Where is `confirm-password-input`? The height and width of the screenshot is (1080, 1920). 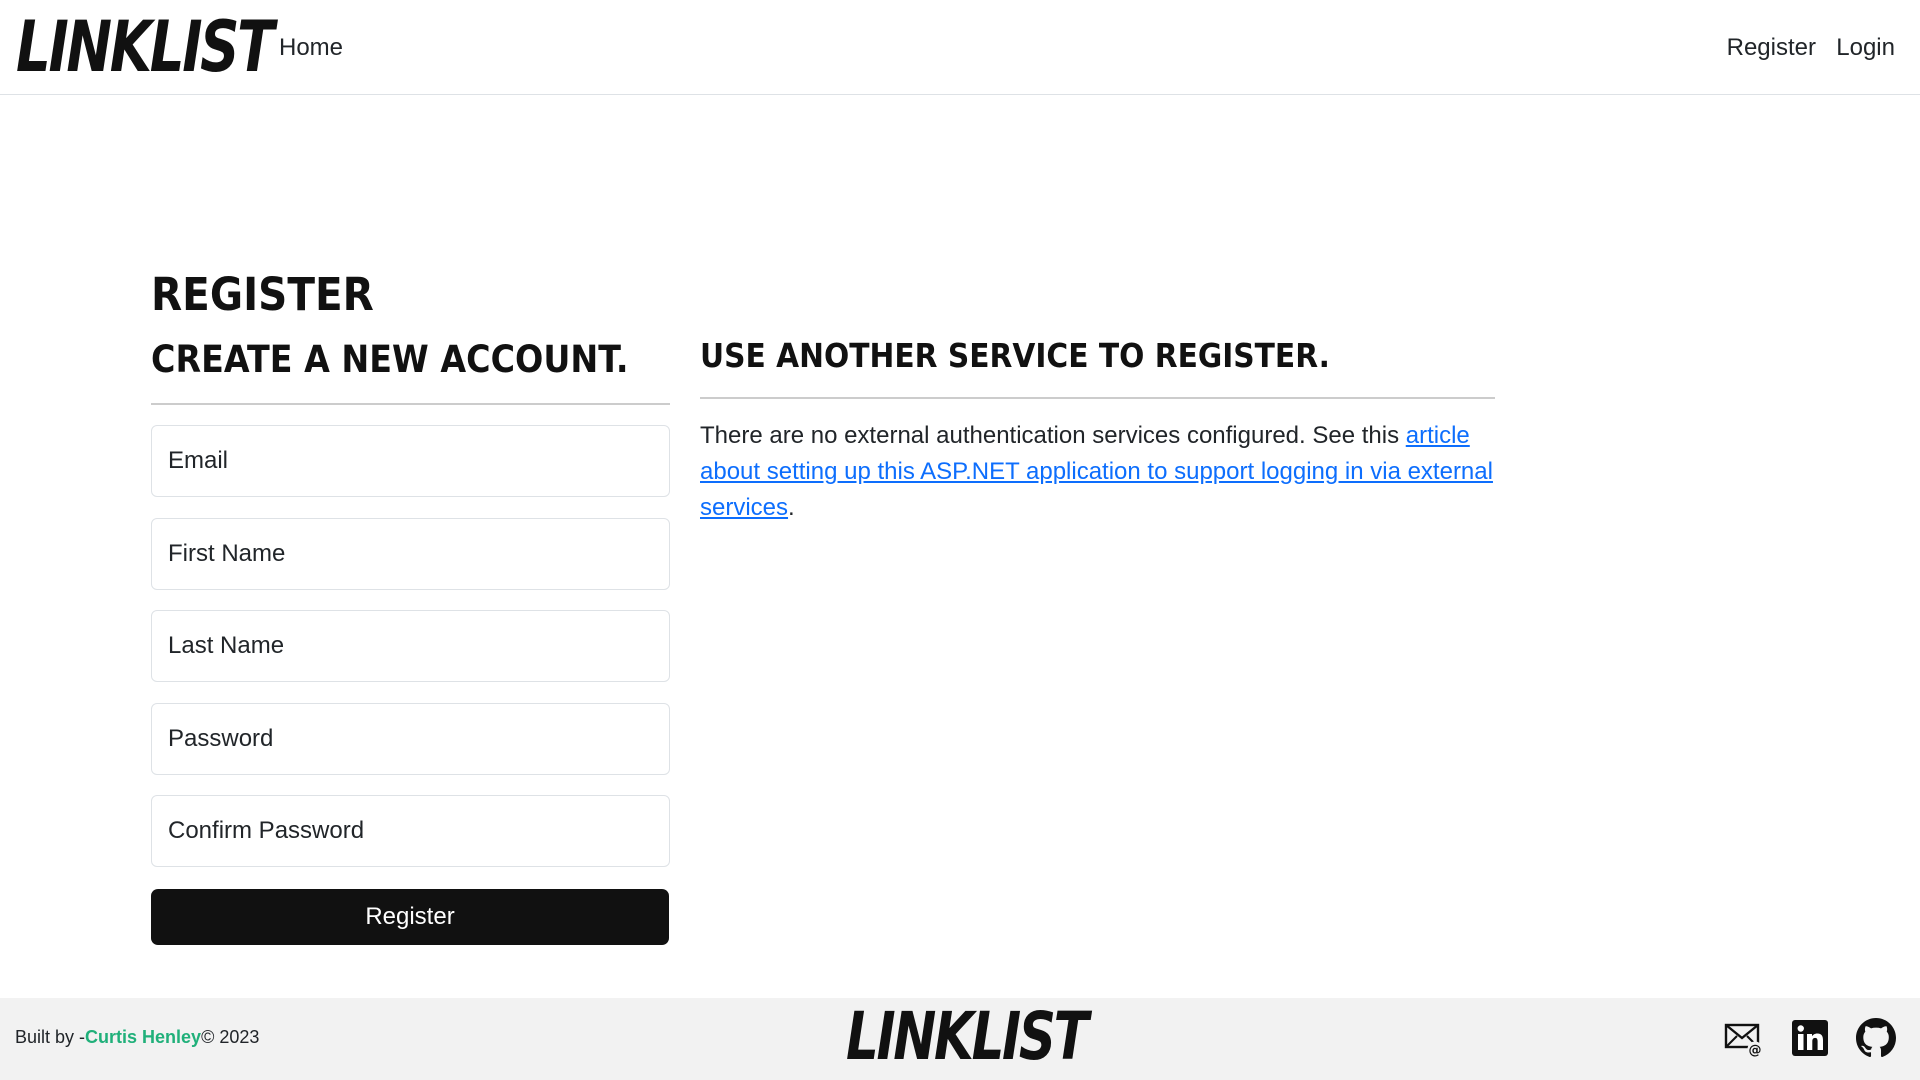 confirm-password-input is located at coordinates (410, 831).